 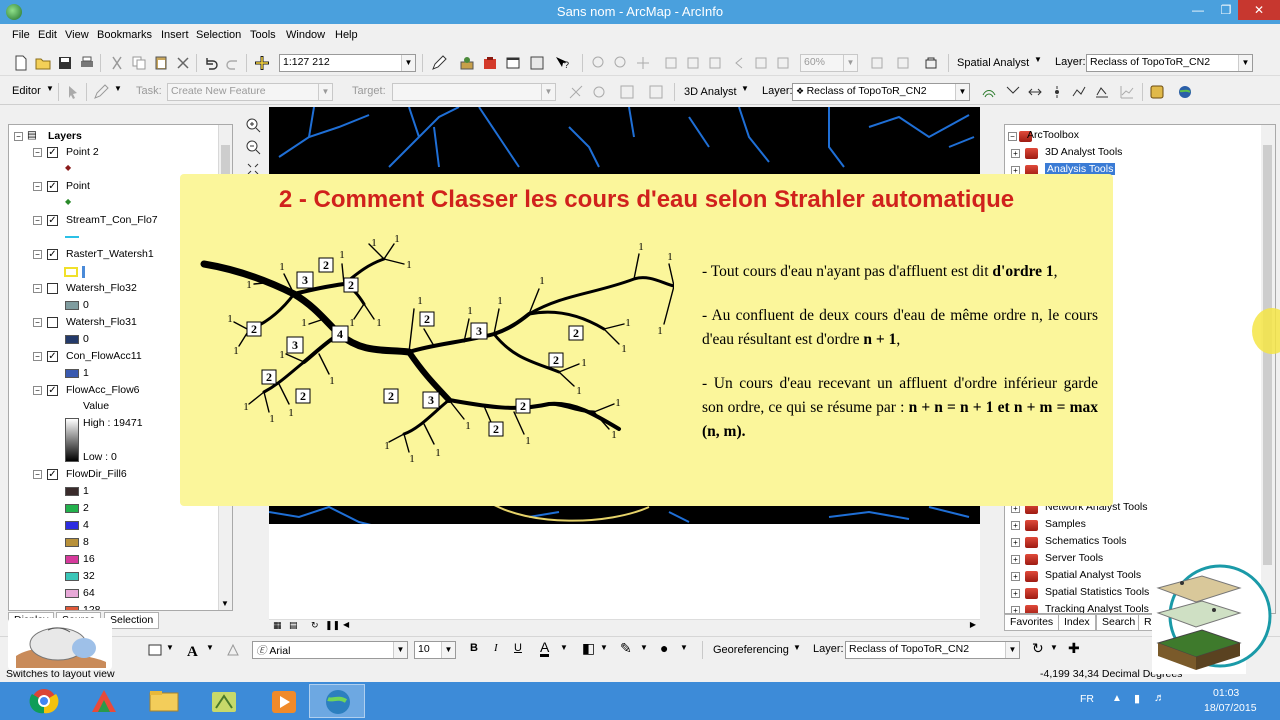 What do you see at coordinates (1137, 698) in the screenshot?
I see `network-icon: ▮` at bounding box center [1137, 698].